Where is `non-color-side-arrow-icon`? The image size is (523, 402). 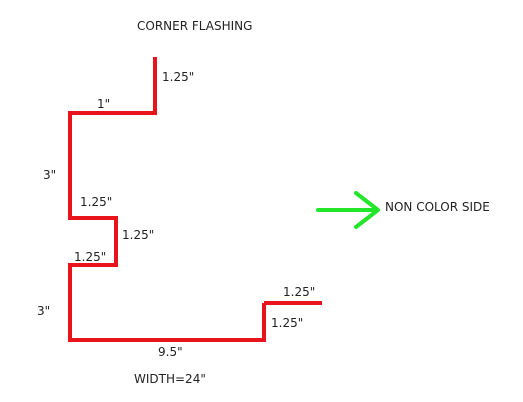
non-color-side-arrow-icon is located at coordinates (348, 210).